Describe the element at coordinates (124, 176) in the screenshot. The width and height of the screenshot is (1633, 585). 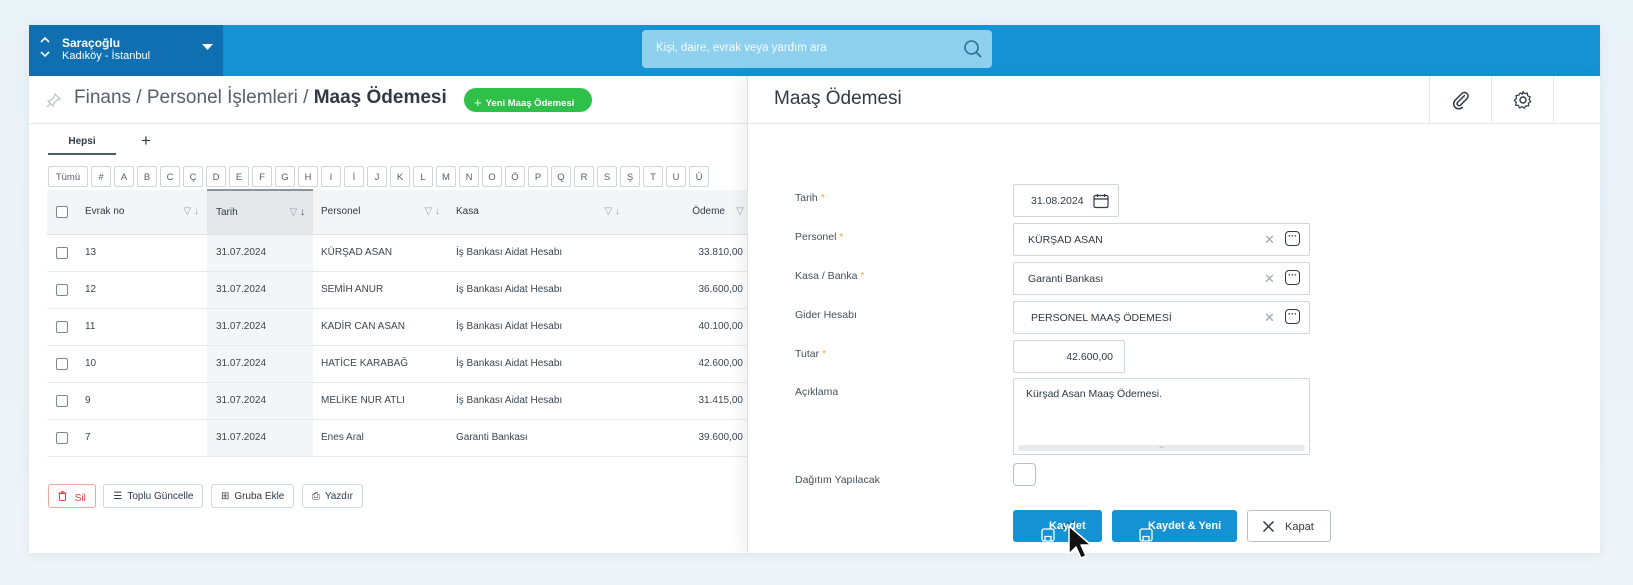
I see `letter-filter-item: A` at that location.